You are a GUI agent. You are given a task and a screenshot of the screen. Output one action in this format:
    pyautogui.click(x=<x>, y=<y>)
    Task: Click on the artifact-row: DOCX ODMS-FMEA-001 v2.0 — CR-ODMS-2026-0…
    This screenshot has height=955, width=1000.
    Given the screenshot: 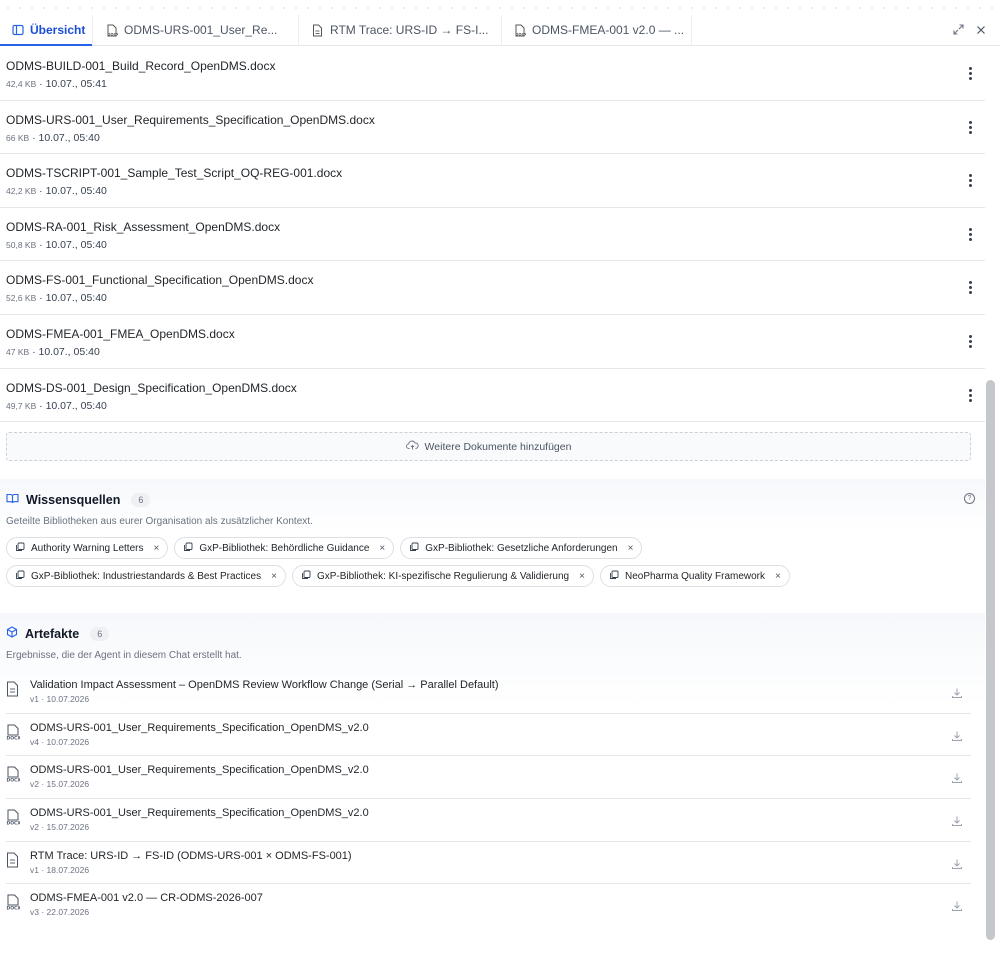 What is the action you would take?
    pyautogui.click(x=488, y=905)
    